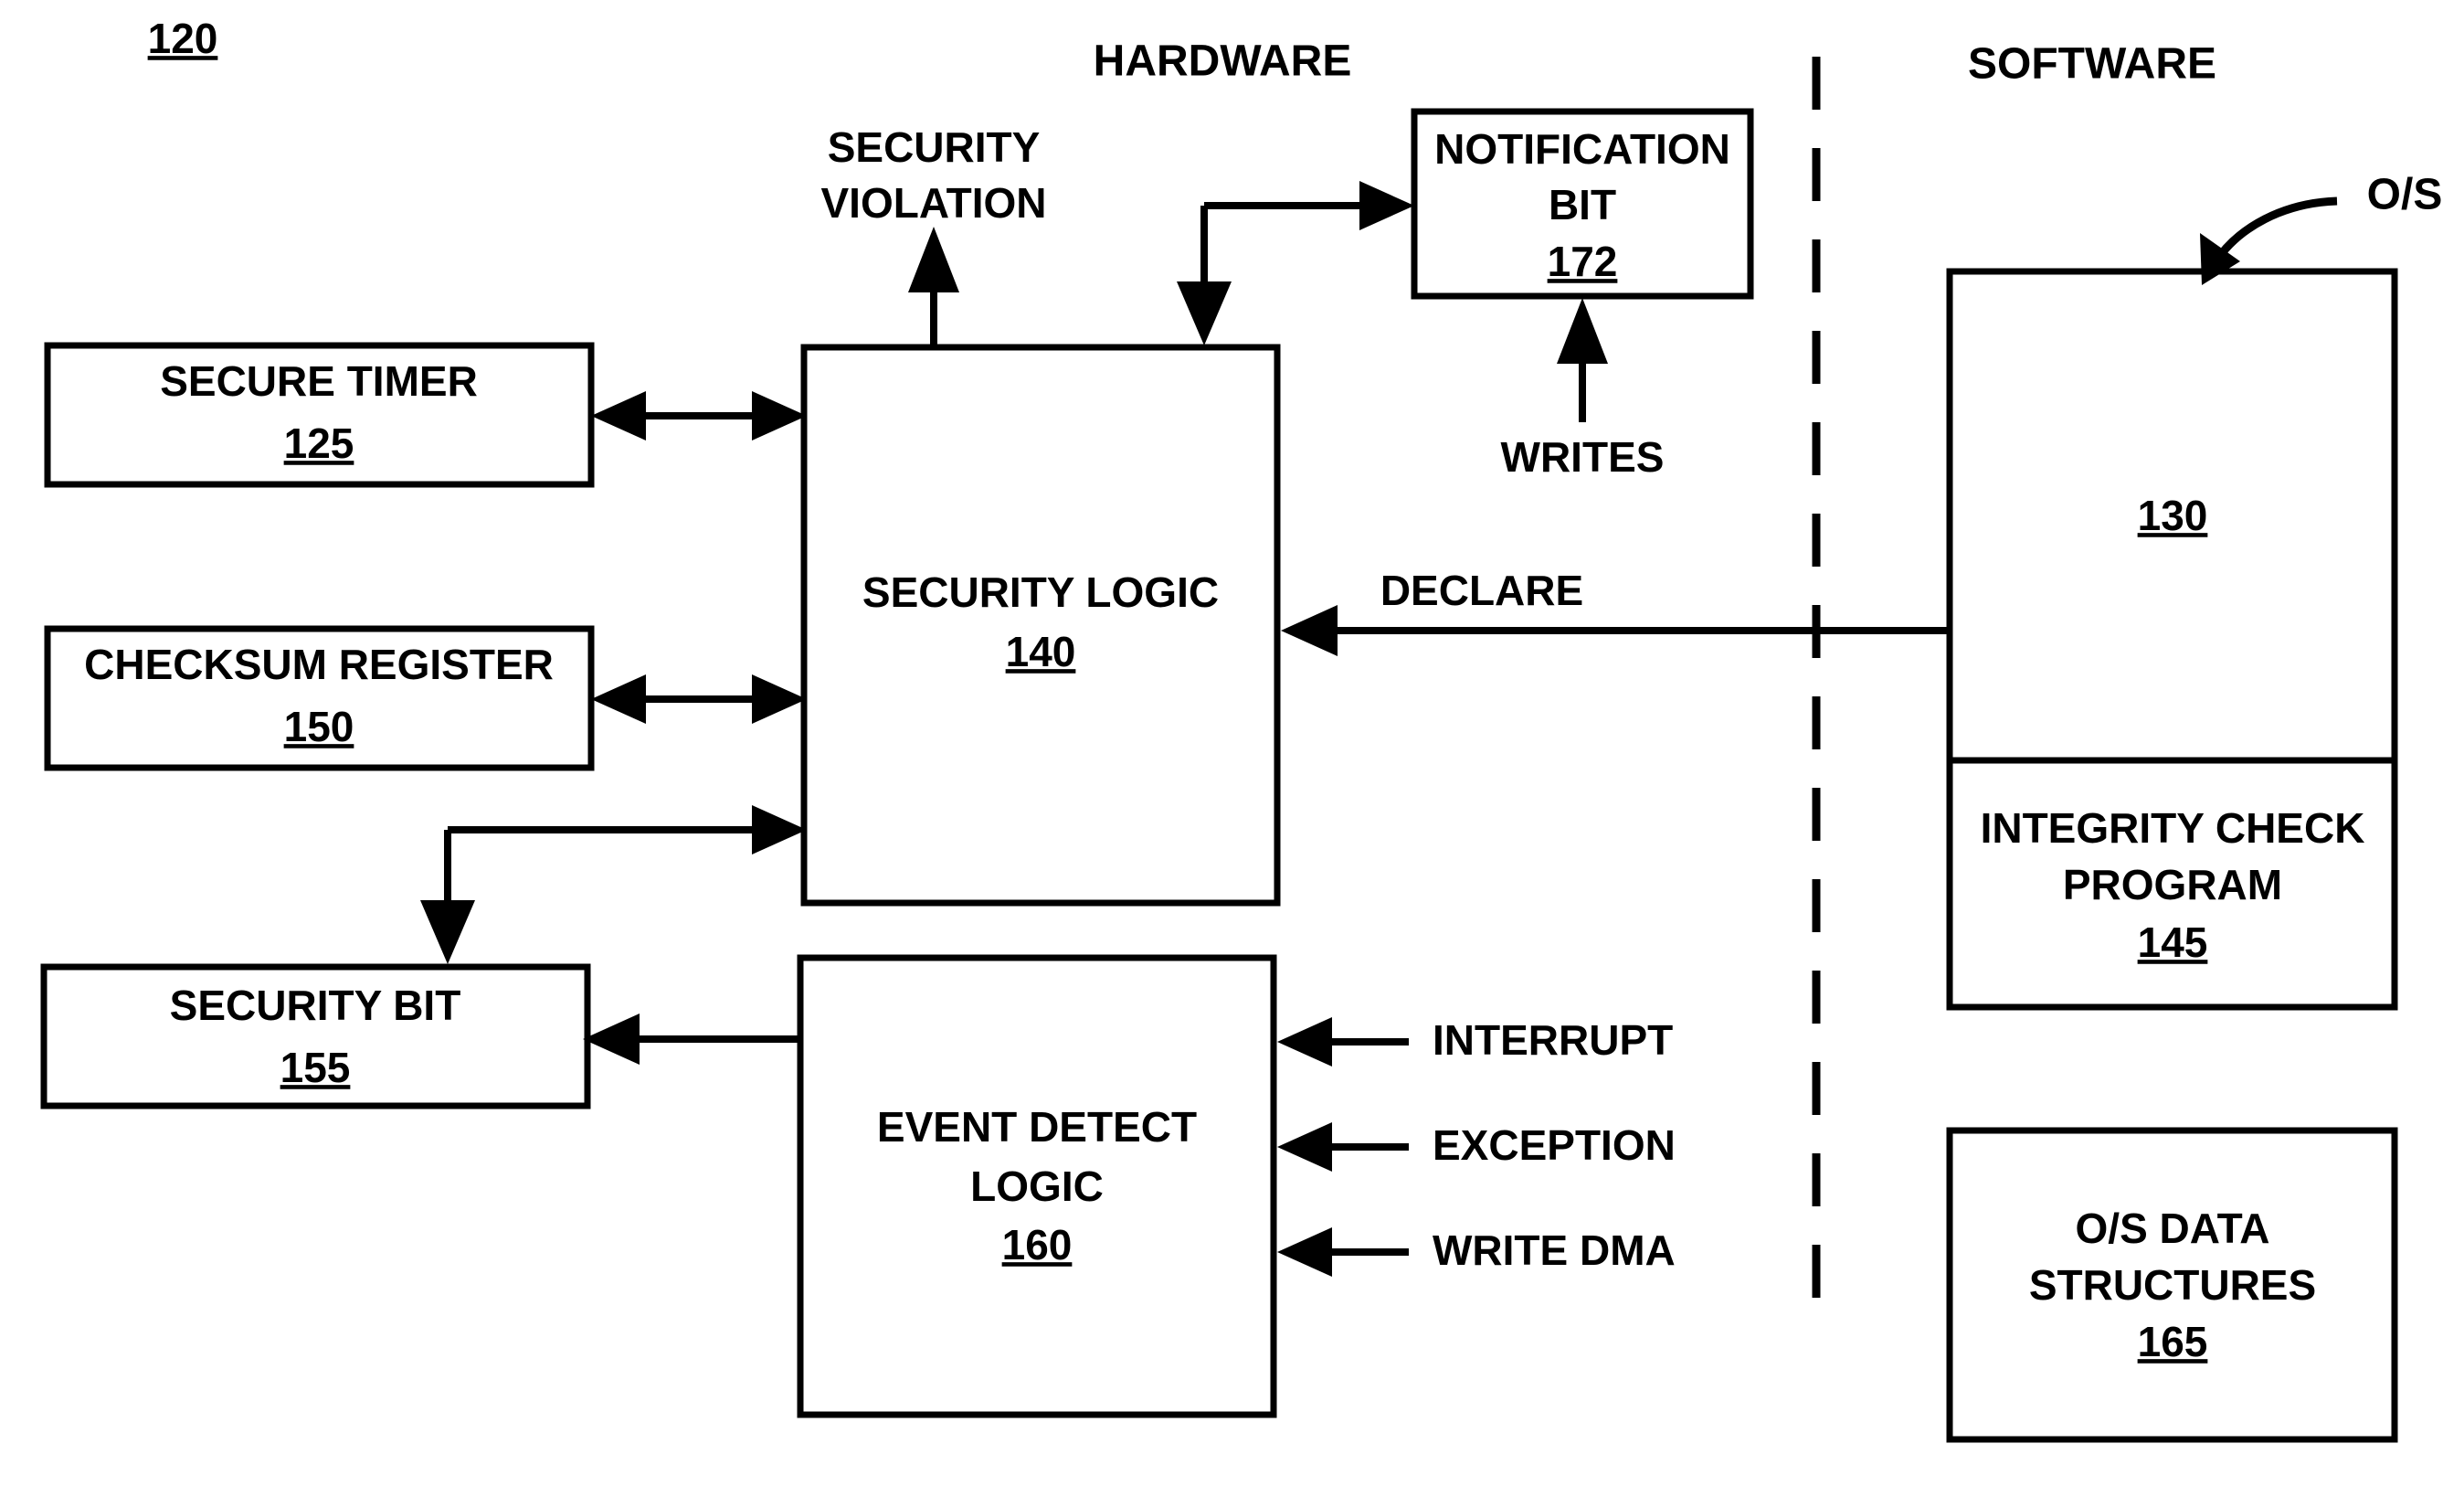 Image resolution: width=2464 pixels, height=1486 pixels. I want to click on security-violation-label-line2: VIOLATION, so click(933, 203).